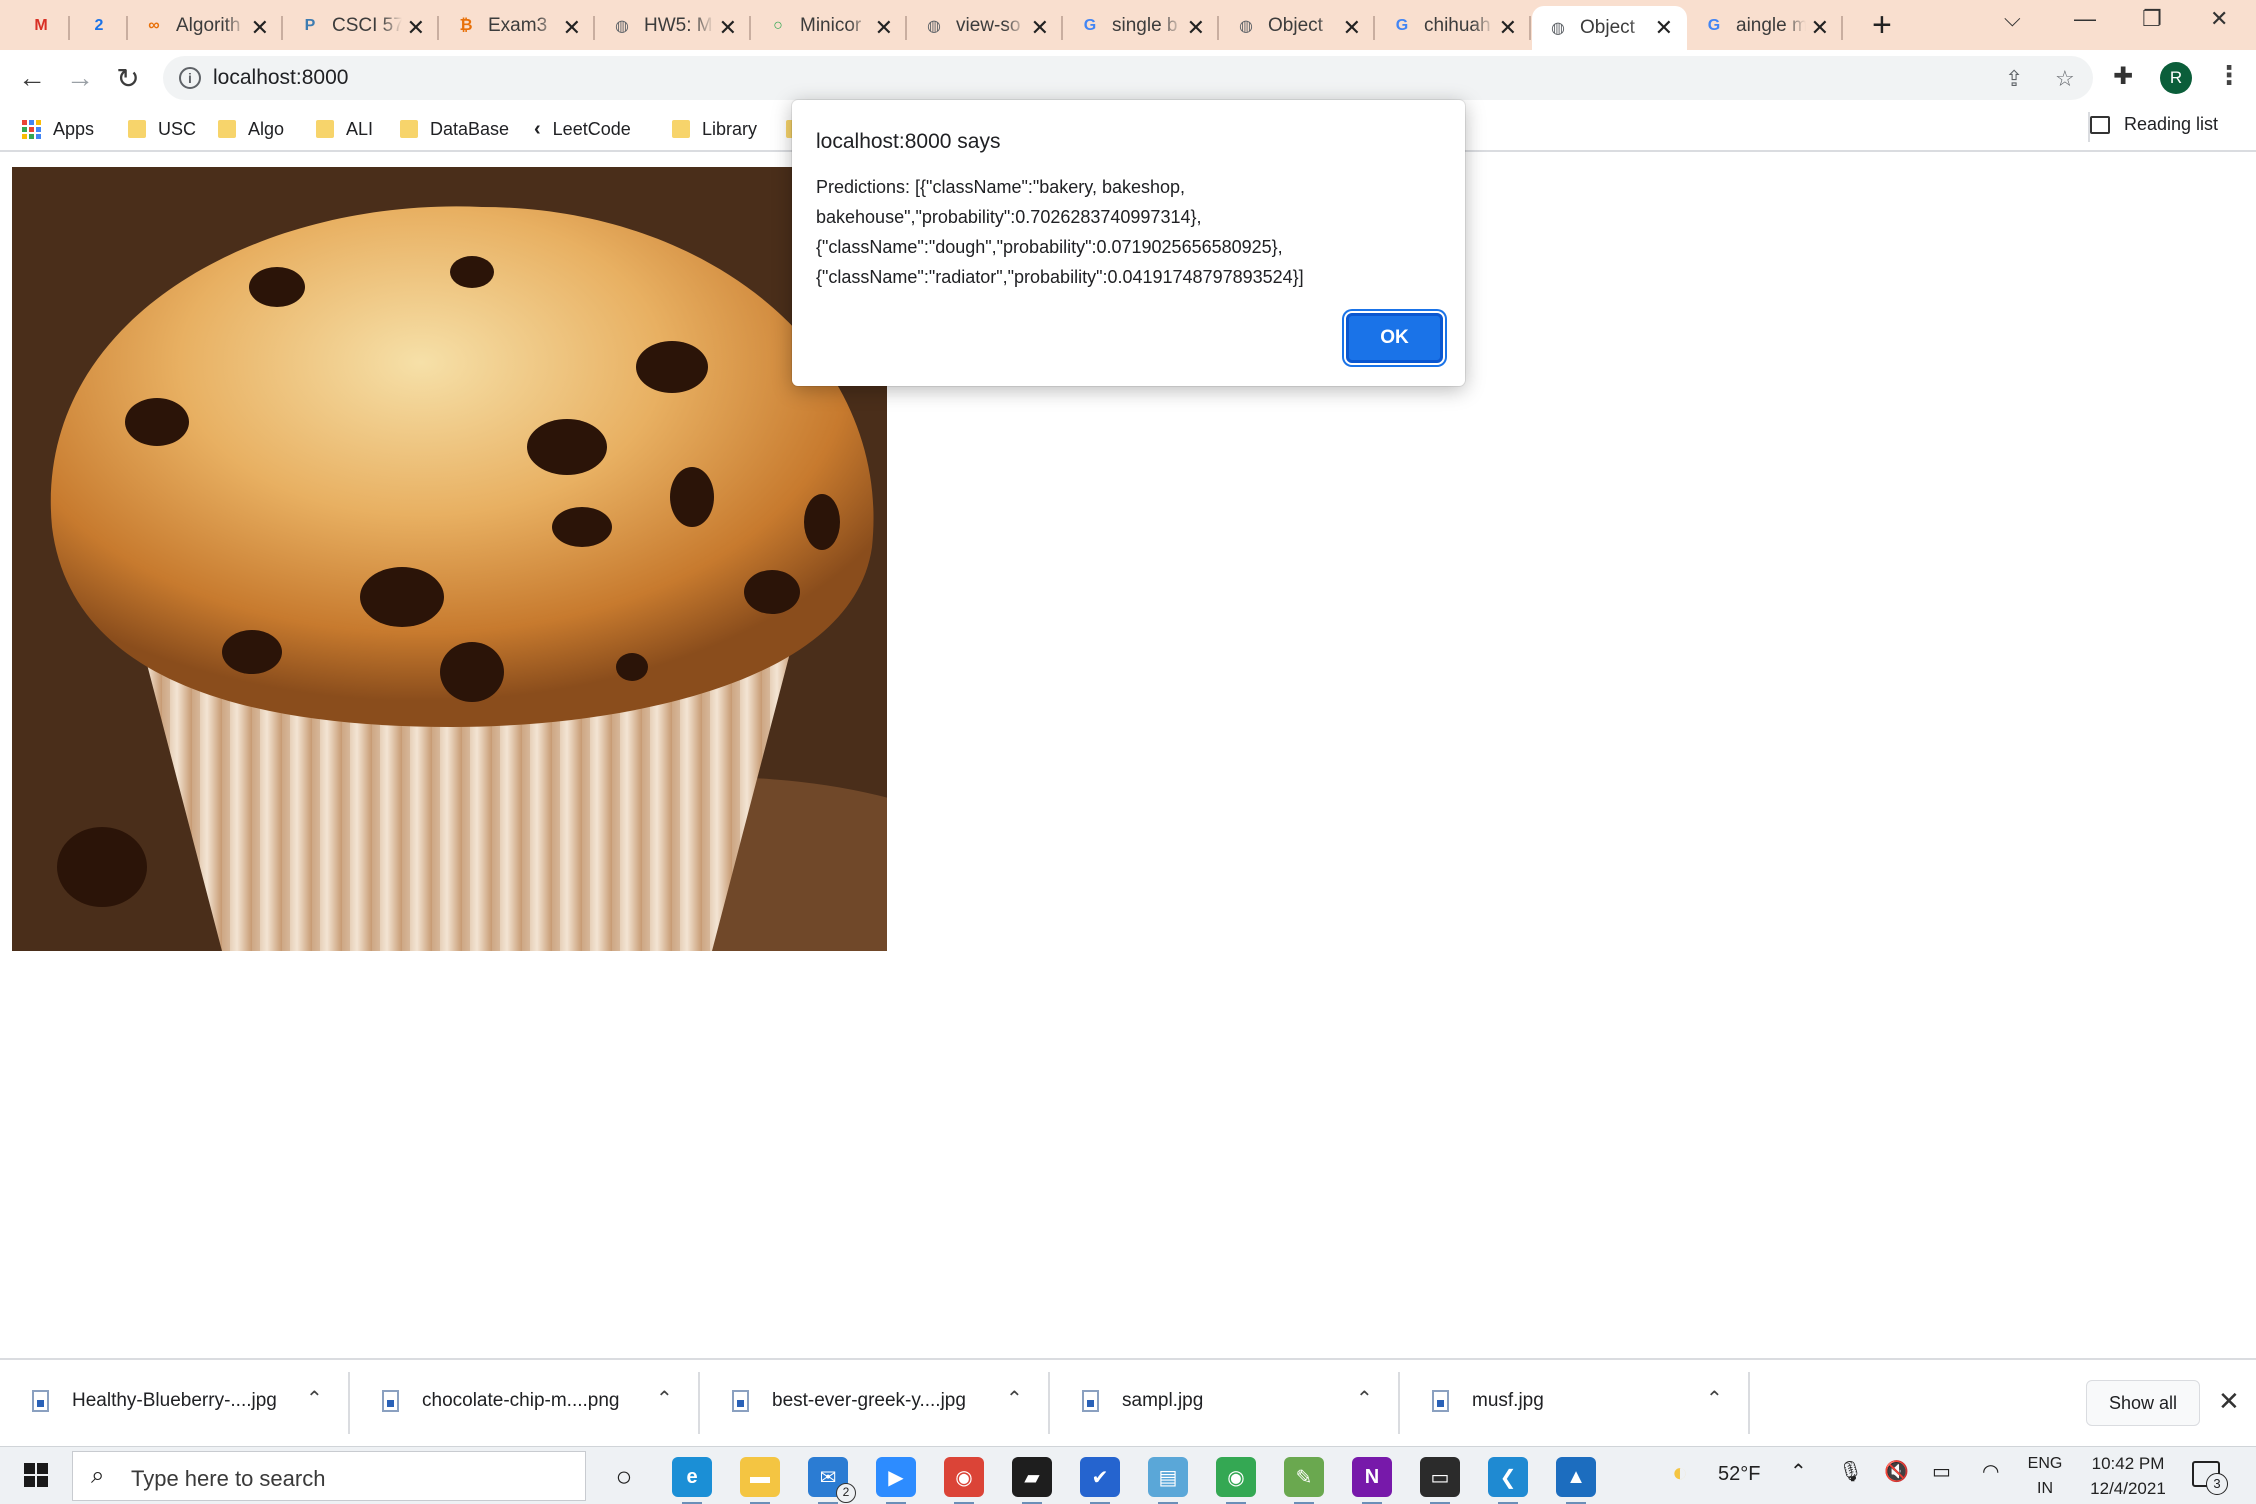 The height and width of the screenshot is (1504, 2256). Describe the element at coordinates (1896, 1471) in the screenshot. I see `speaker-muted-icon: 🔇` at that location.